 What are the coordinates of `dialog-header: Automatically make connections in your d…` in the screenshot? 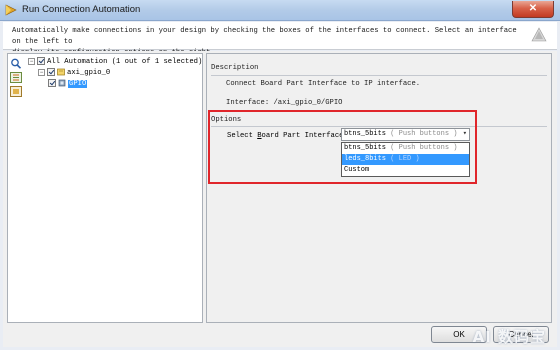 It's located at (280, 39).